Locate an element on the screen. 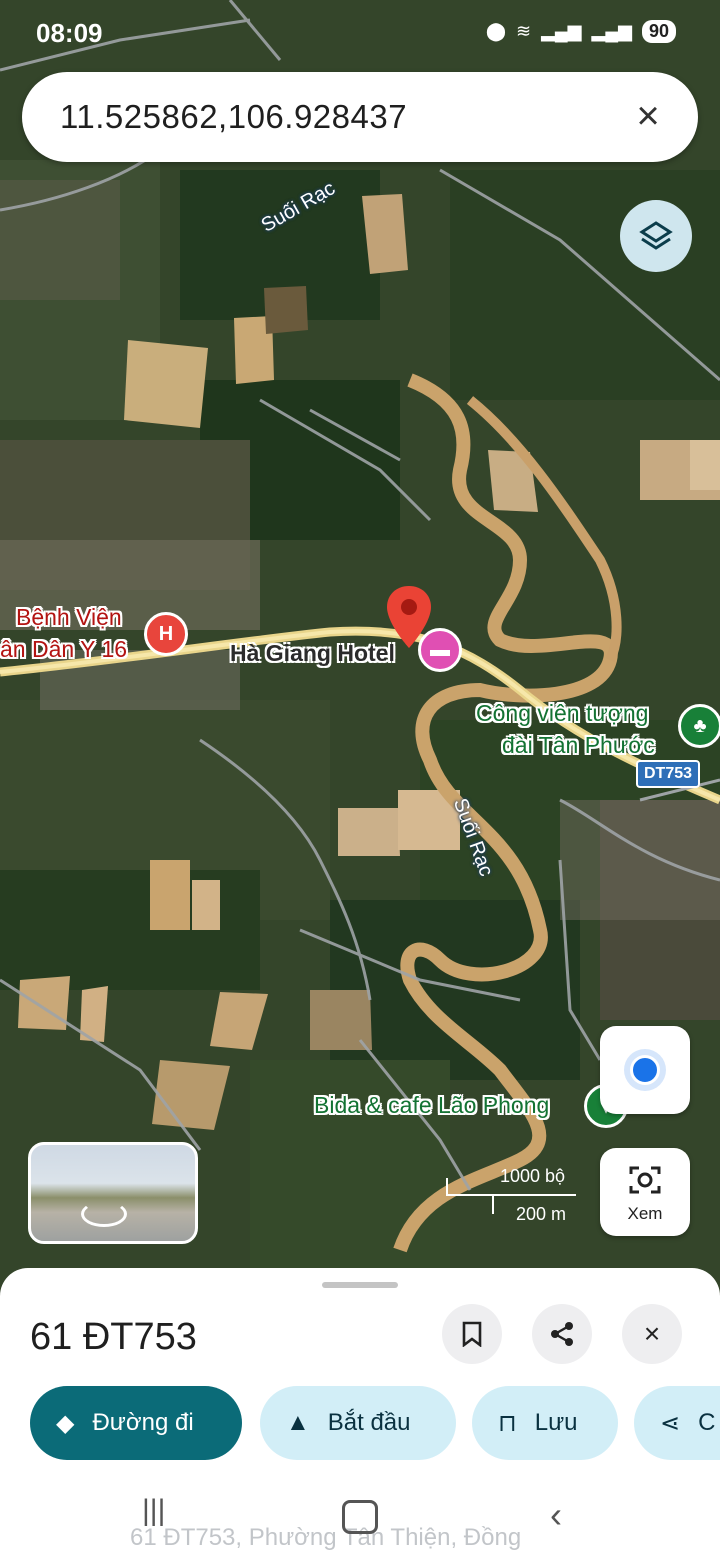  directions-button: ◆ Đường đi is located at coordinates (136, 1423).